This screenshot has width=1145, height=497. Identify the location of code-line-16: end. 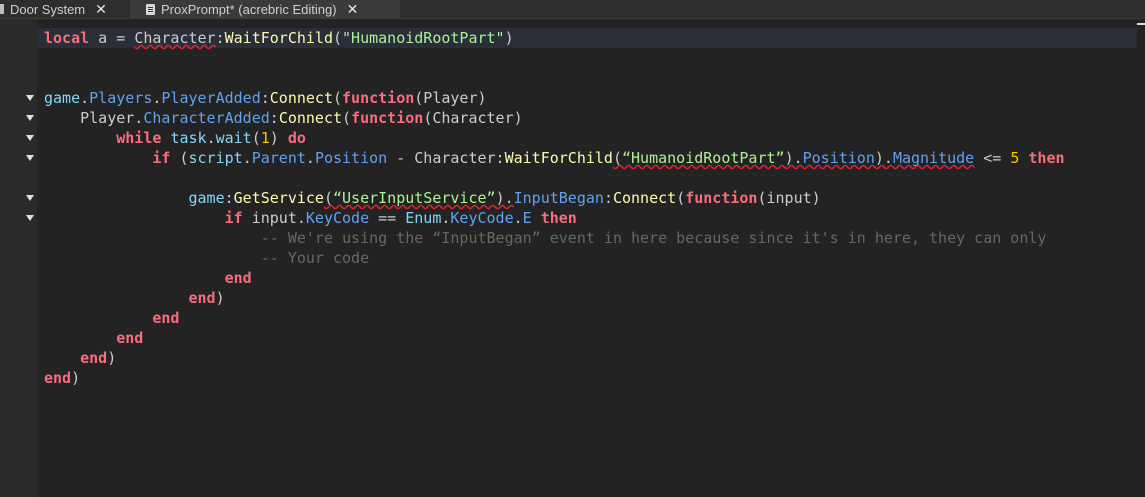
(93, 338).